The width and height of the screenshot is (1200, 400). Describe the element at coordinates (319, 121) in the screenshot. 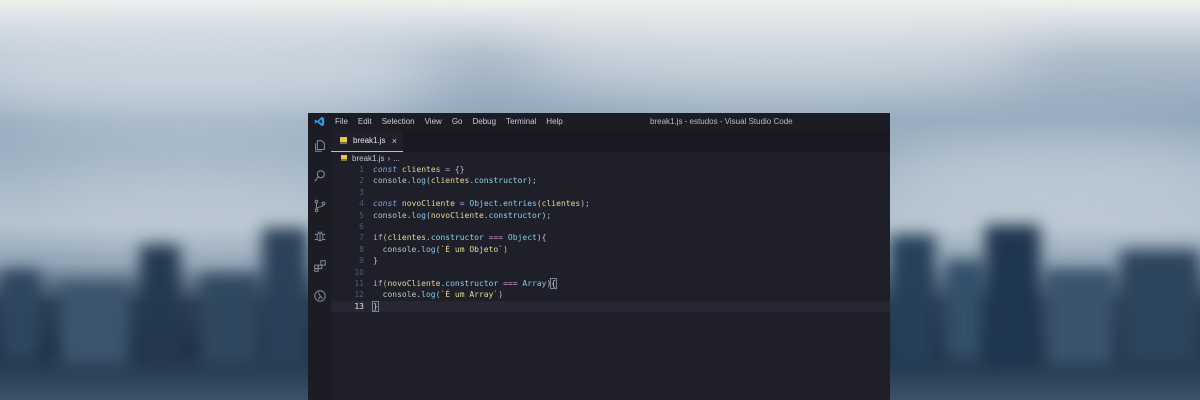

I see `vscode-logo-icon` at that location.